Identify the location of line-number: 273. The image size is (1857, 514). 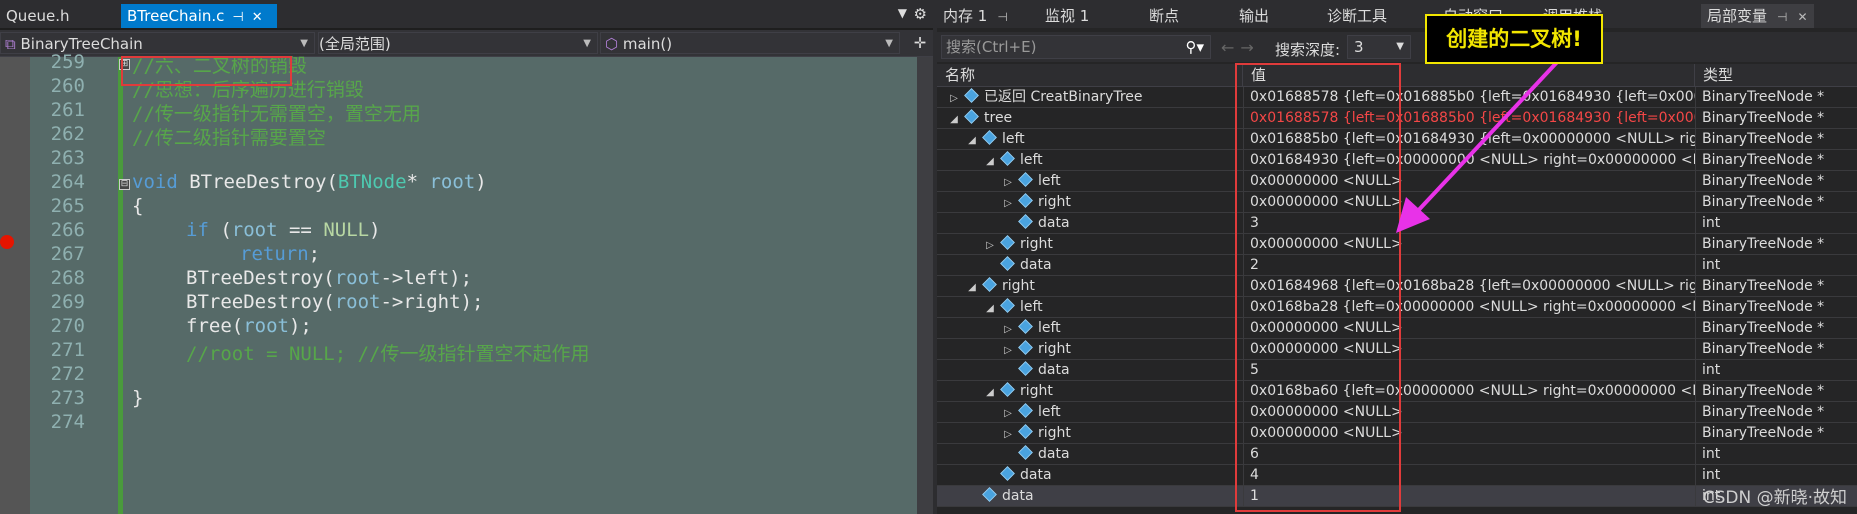
(67, 398).